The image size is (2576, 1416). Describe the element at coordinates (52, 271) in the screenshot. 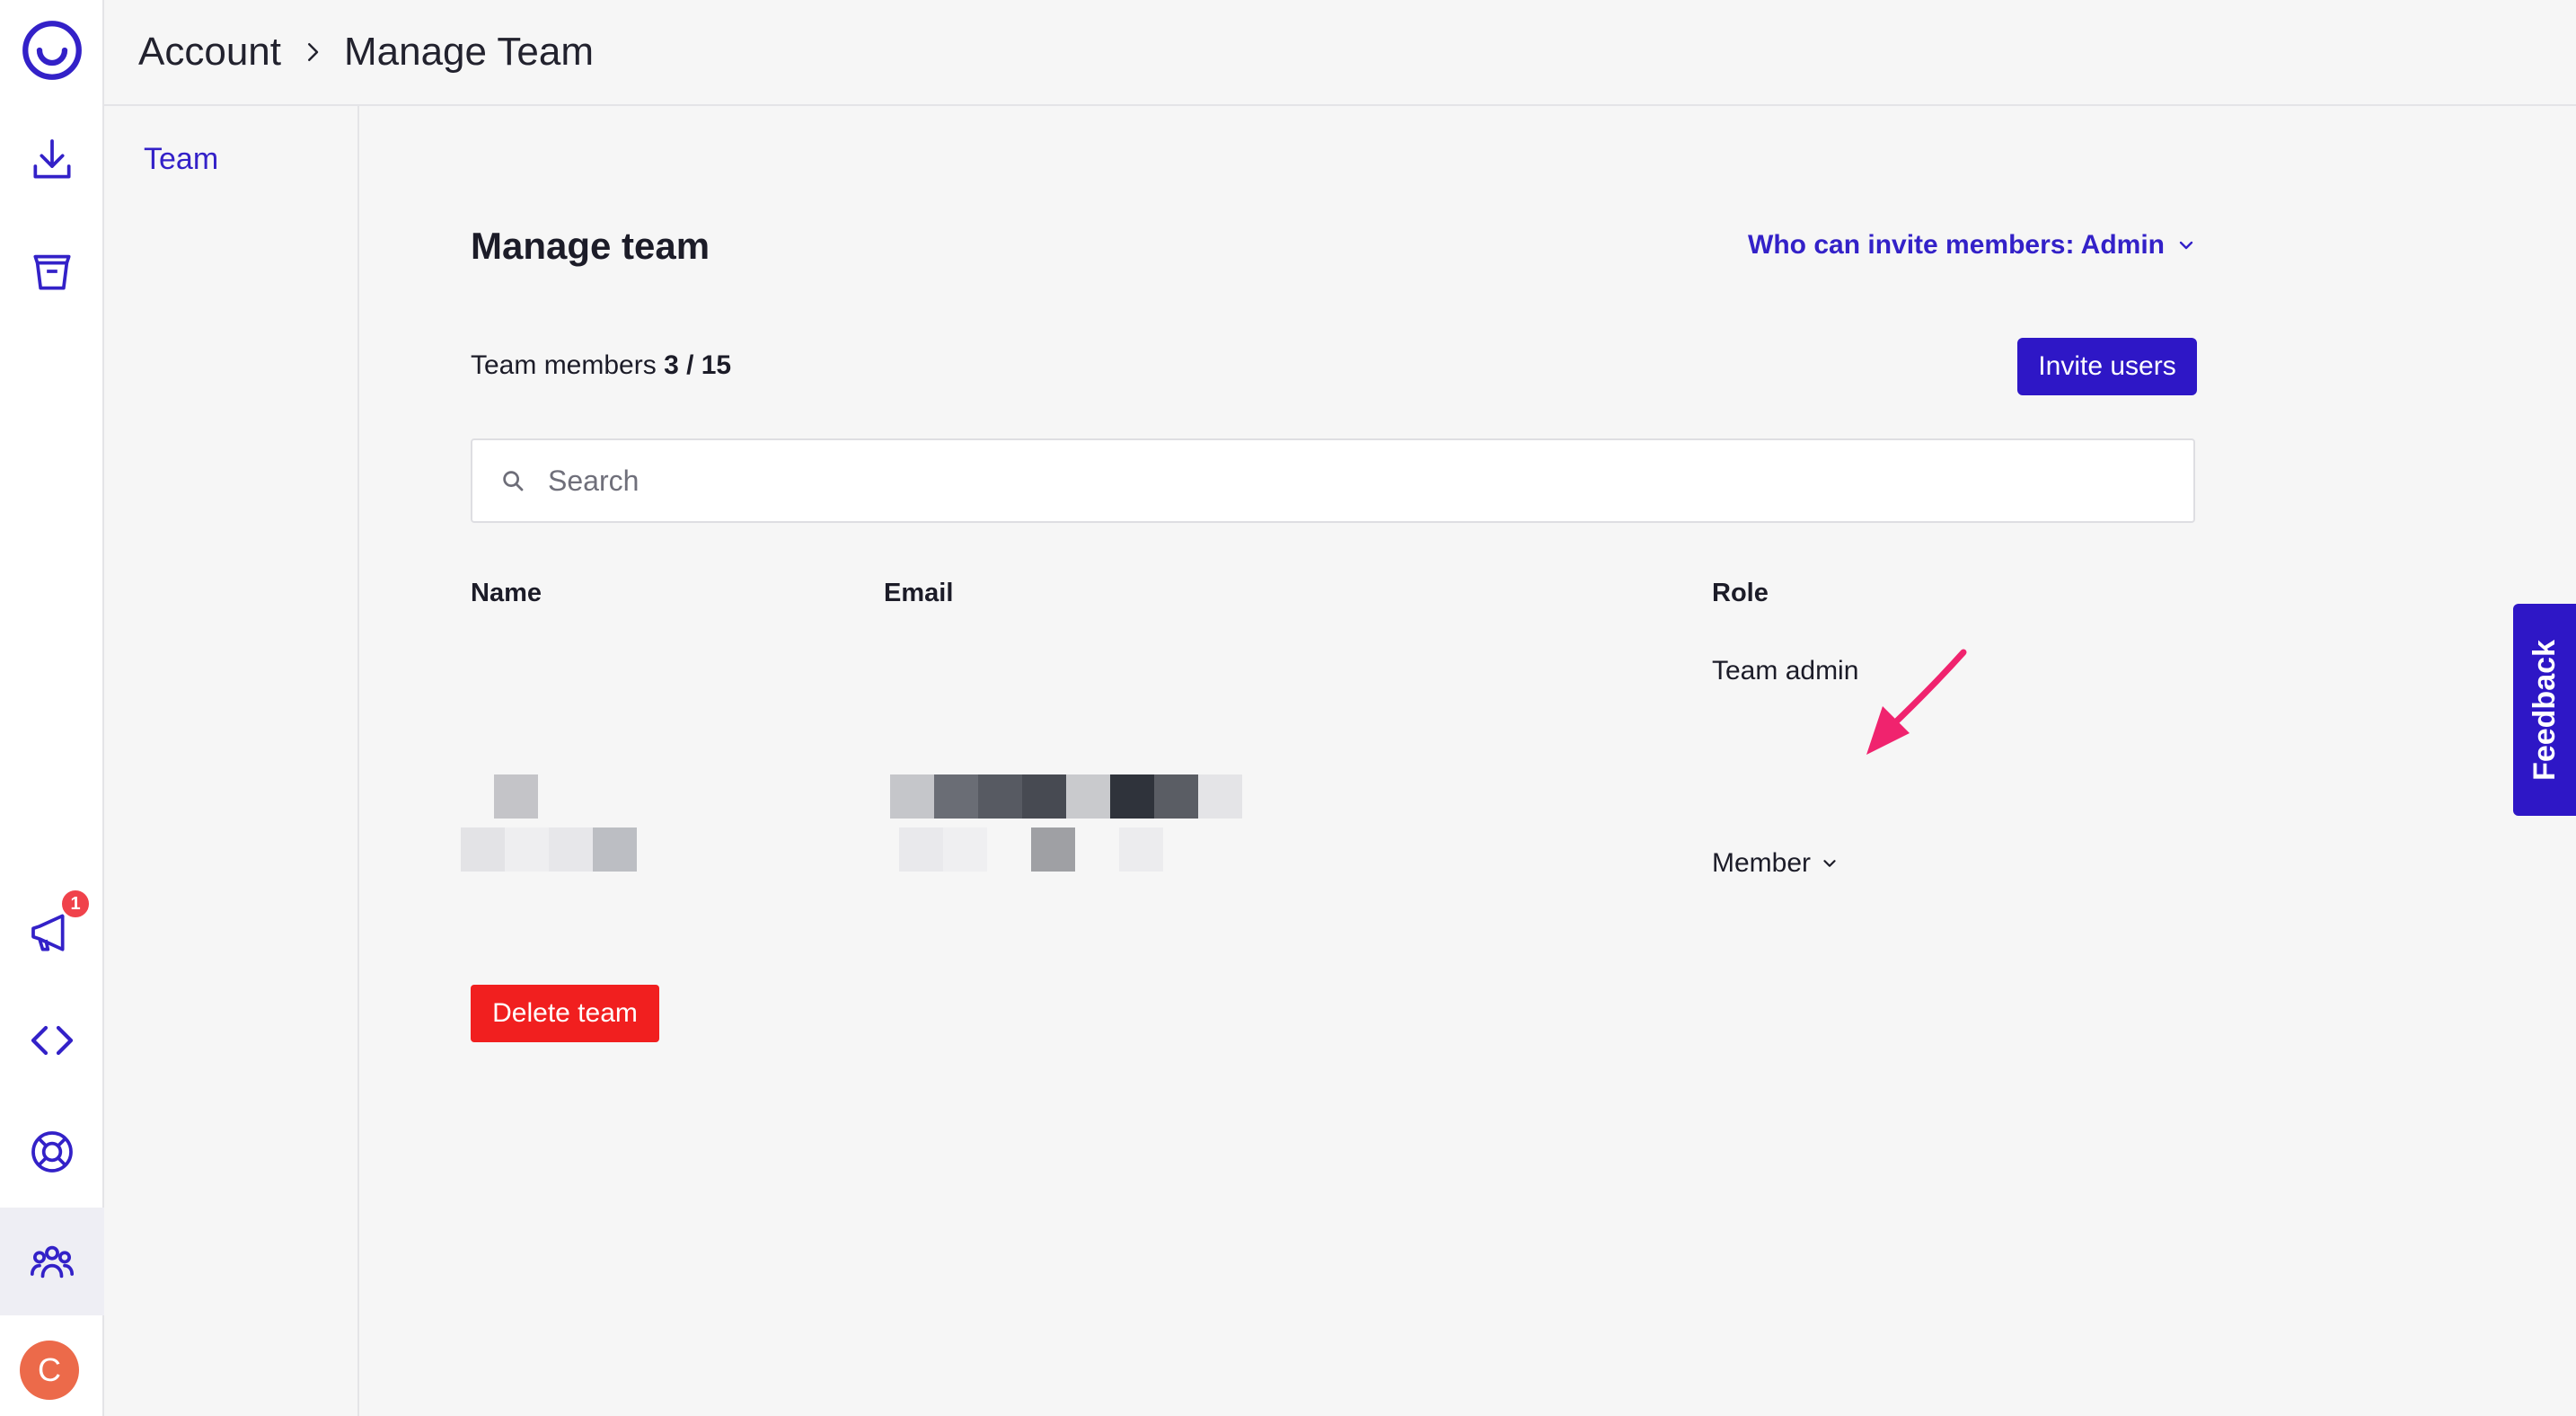

I see `archive-icon` at that location.